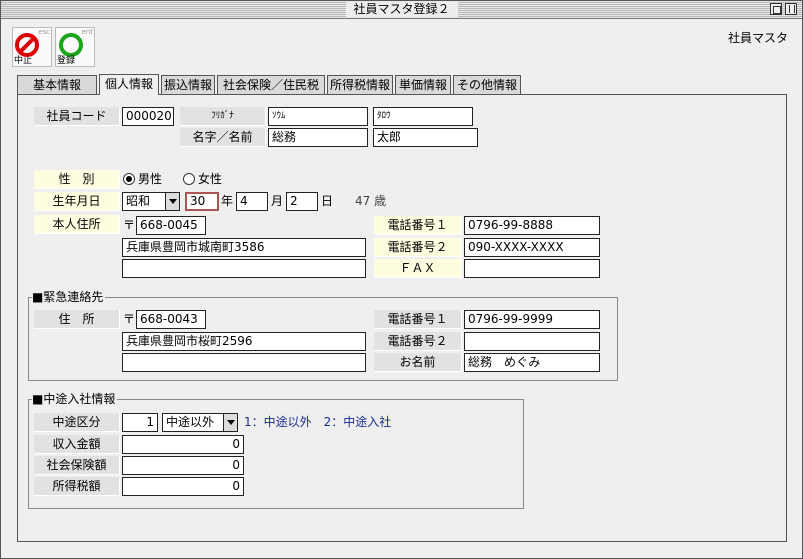 The width and height of the screenshot is (803, 559). What do you see at coordinates (418, 268) in the screenshot?
I see `fax-label: ＦＡＸ` at bounding box center [418, 268].